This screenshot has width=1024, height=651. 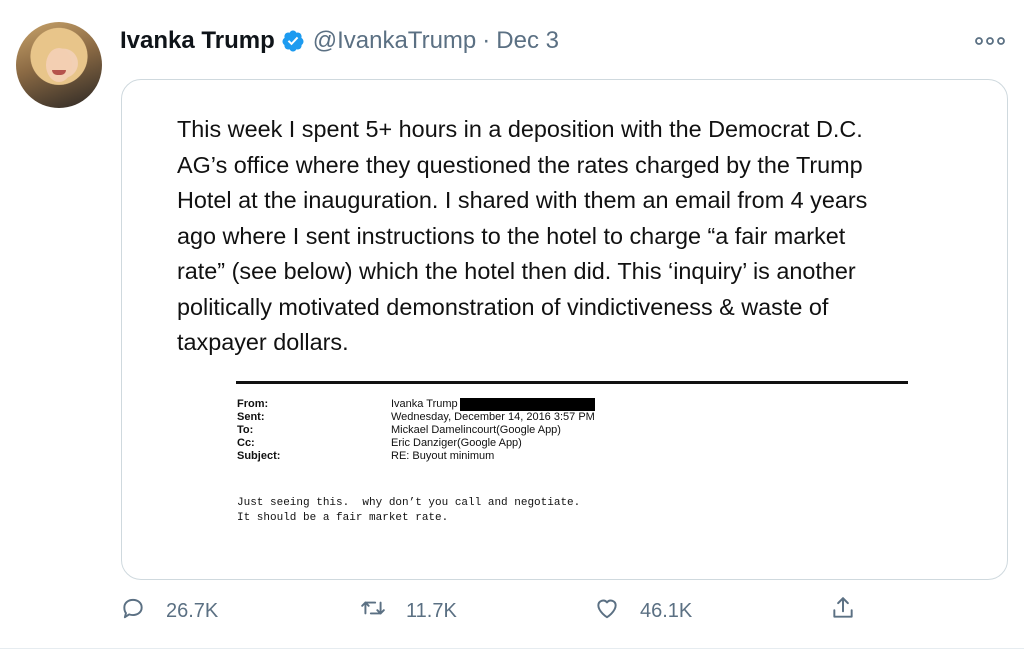 What do you see at coordinates (512, 613) in the screenshot?
I see `tweet-actions: 26.7K 11.7K 46.1K` at bounding box center [512, 613].